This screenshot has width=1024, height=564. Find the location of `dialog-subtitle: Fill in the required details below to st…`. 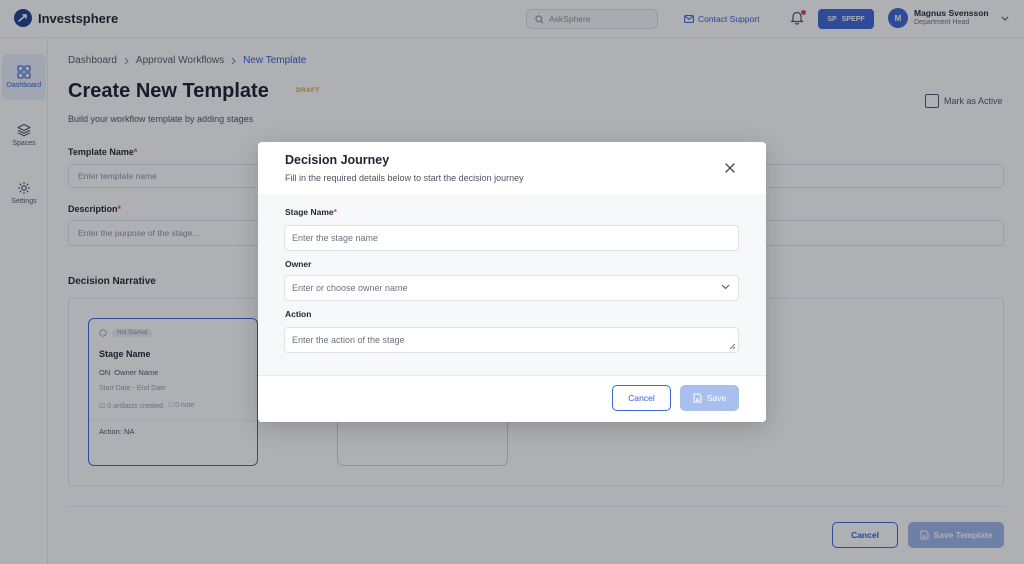

dialog-subtitle: Fill in the required details below to st… is located at coordinates (404, 178).